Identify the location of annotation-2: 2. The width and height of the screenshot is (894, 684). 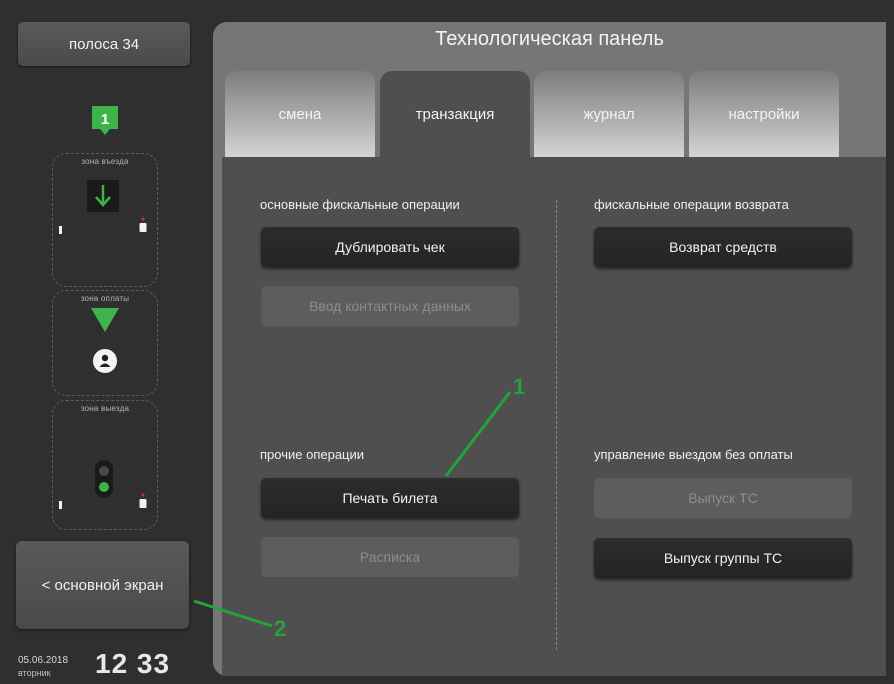
(280, 628).